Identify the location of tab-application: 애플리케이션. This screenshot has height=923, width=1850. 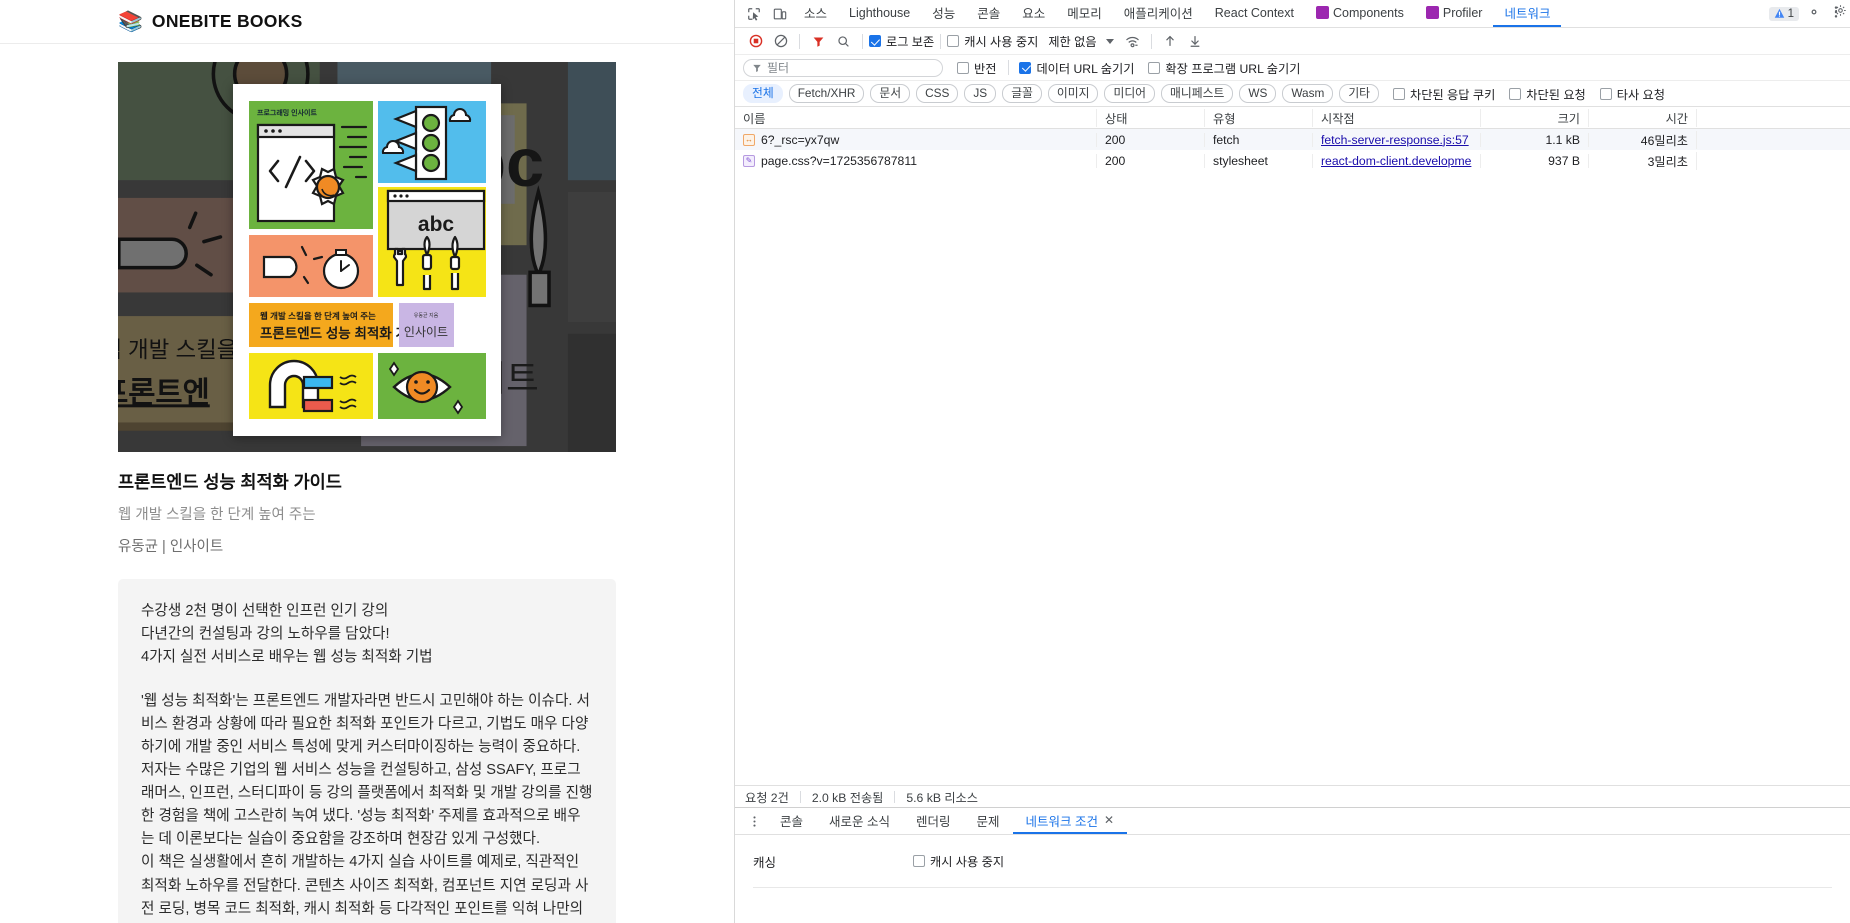
(1158, 13).